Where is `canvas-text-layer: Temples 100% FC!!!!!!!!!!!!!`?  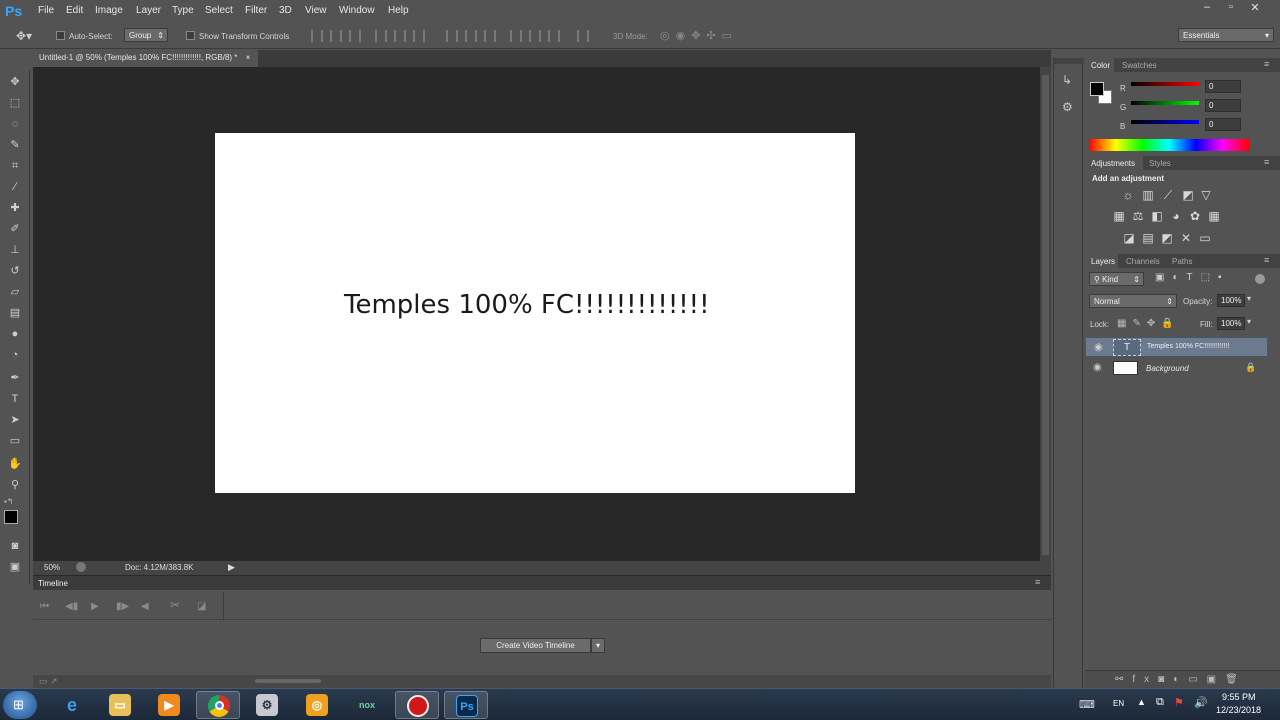 canvas-text-layer: Temples 100% FC!!!!!!!!!!!!! is located at coordinates (527, 305).